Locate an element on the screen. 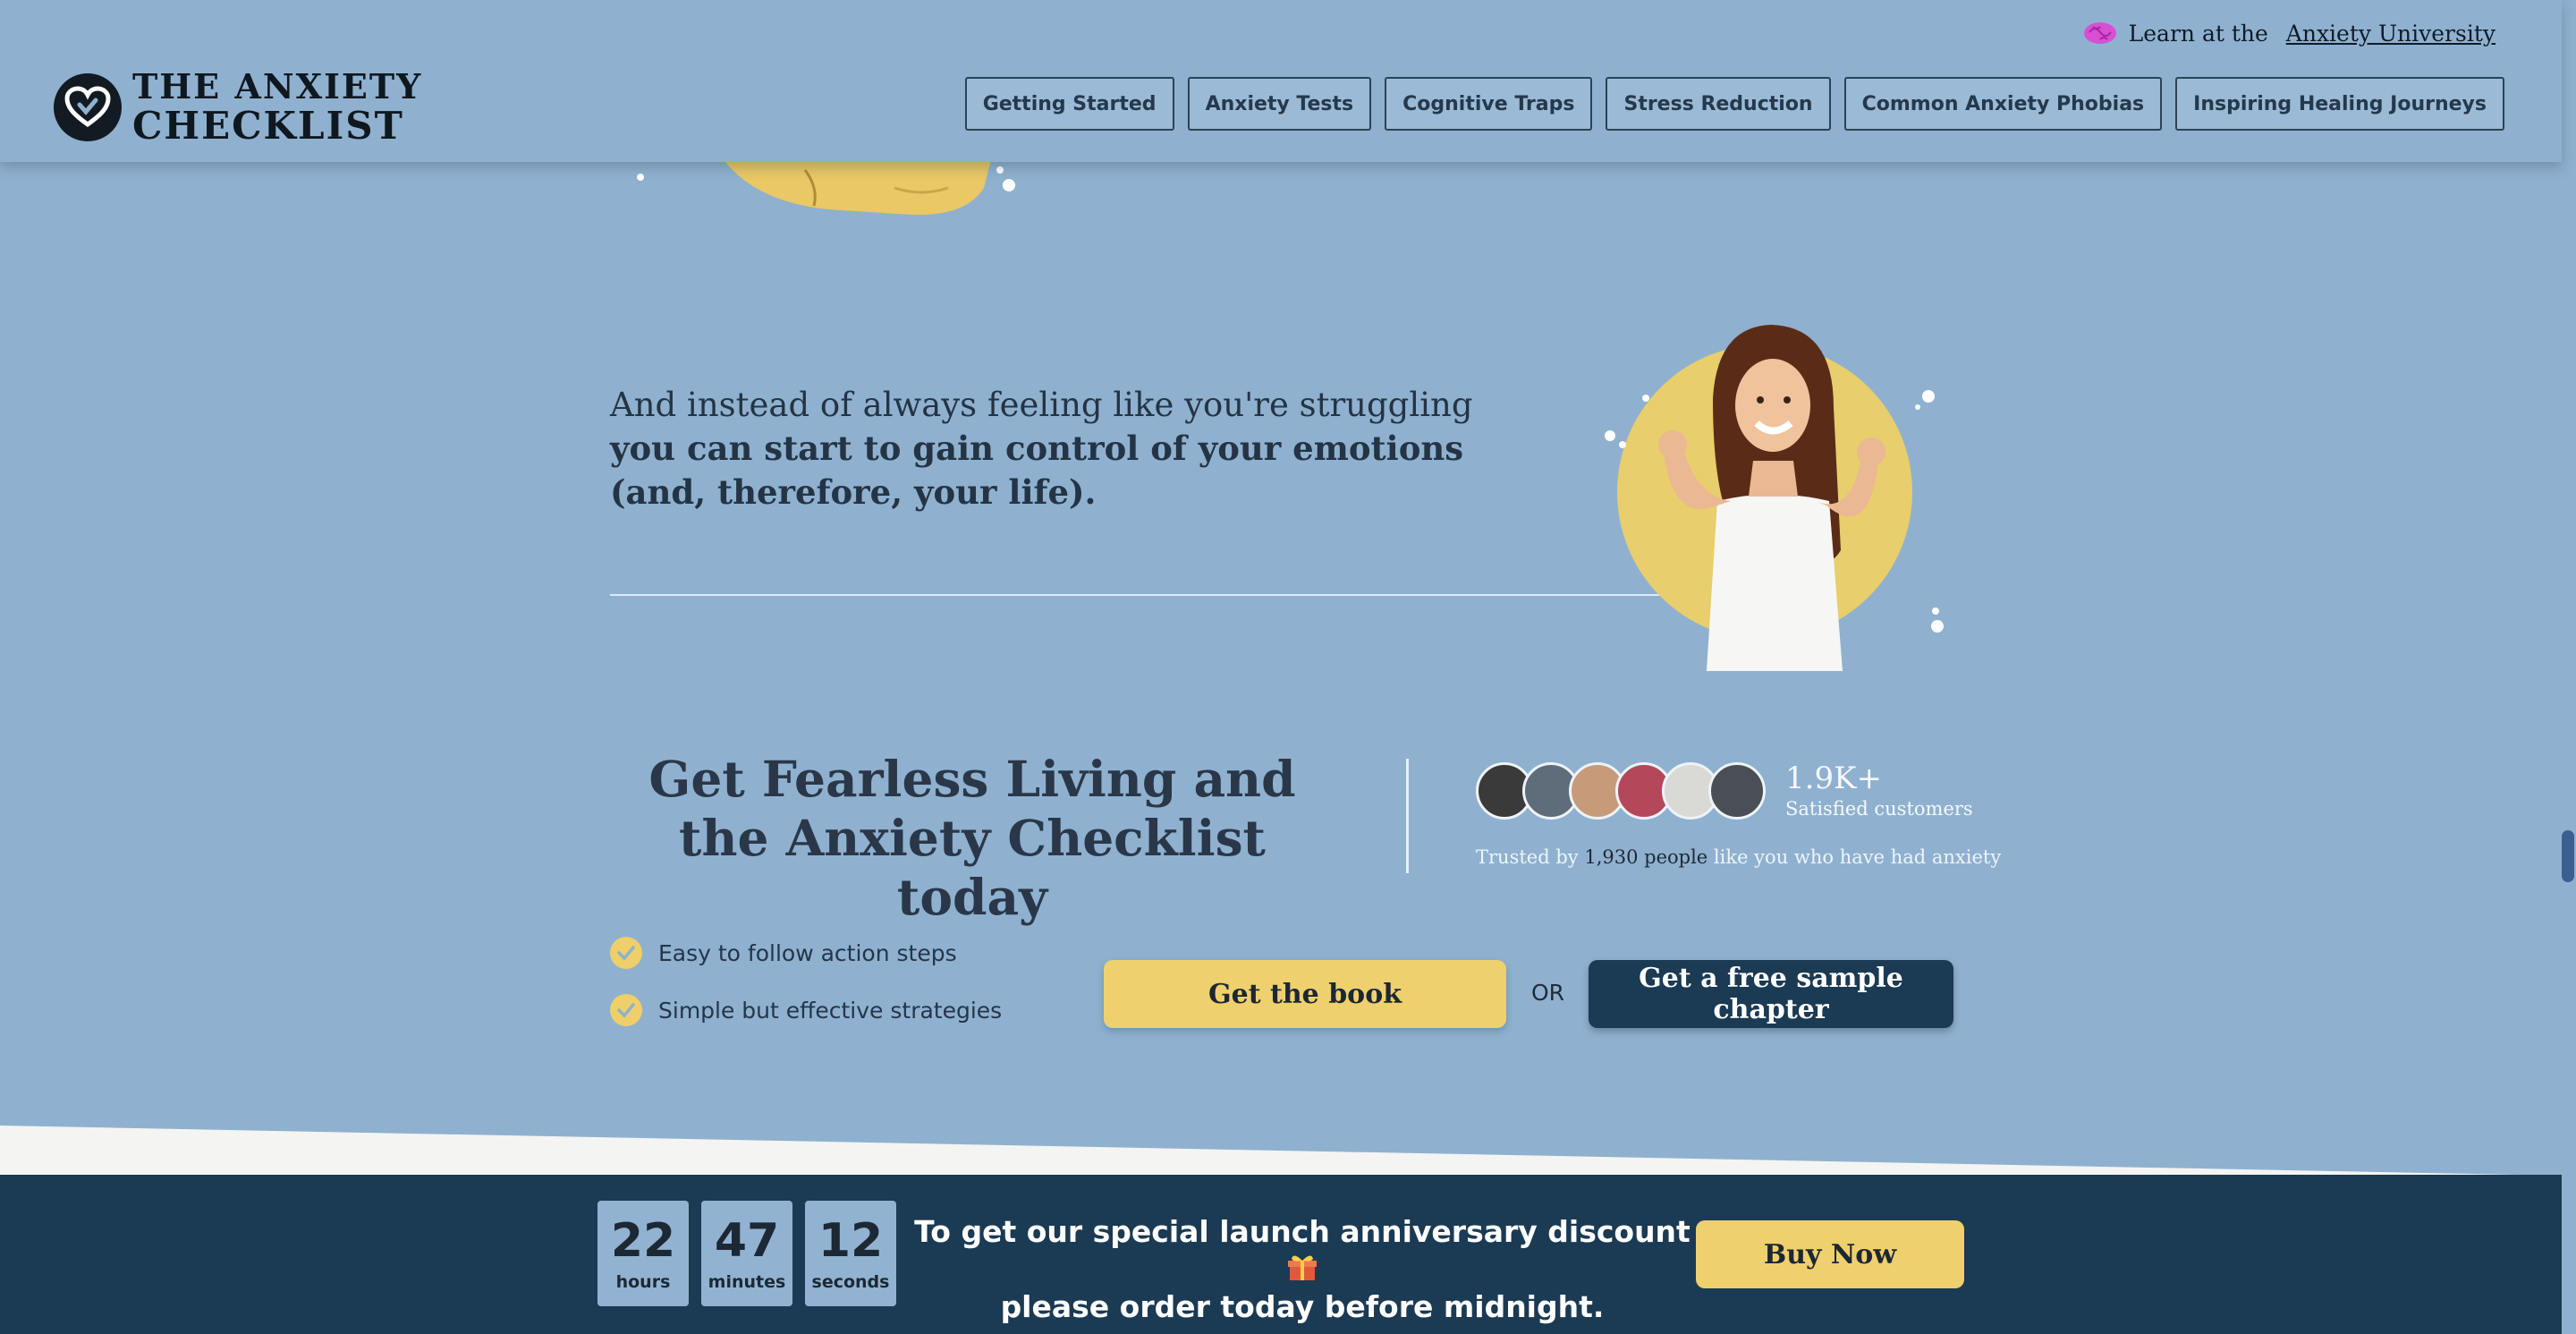 The height and width of the screenshot is (1334, 2576). logo-line-1: THE ANXIETY is located at coordinates (277, 86).